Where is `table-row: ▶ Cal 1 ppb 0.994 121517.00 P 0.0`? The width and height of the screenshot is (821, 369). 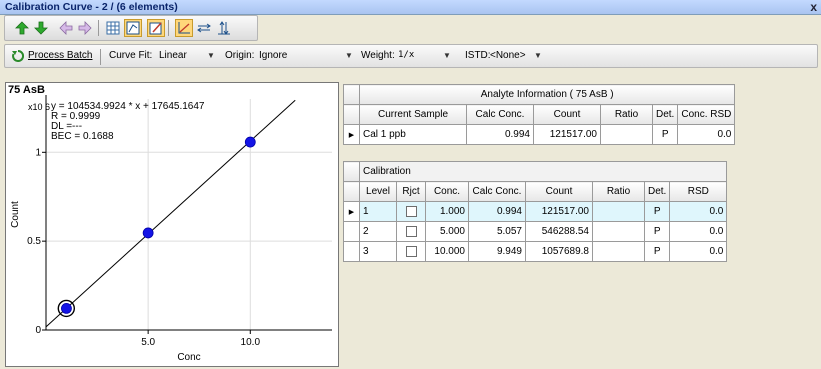 table-row: ▶ Cal 1 ppb 0.994 121517.00 P 0.0 is located at coordinates (539, 134).